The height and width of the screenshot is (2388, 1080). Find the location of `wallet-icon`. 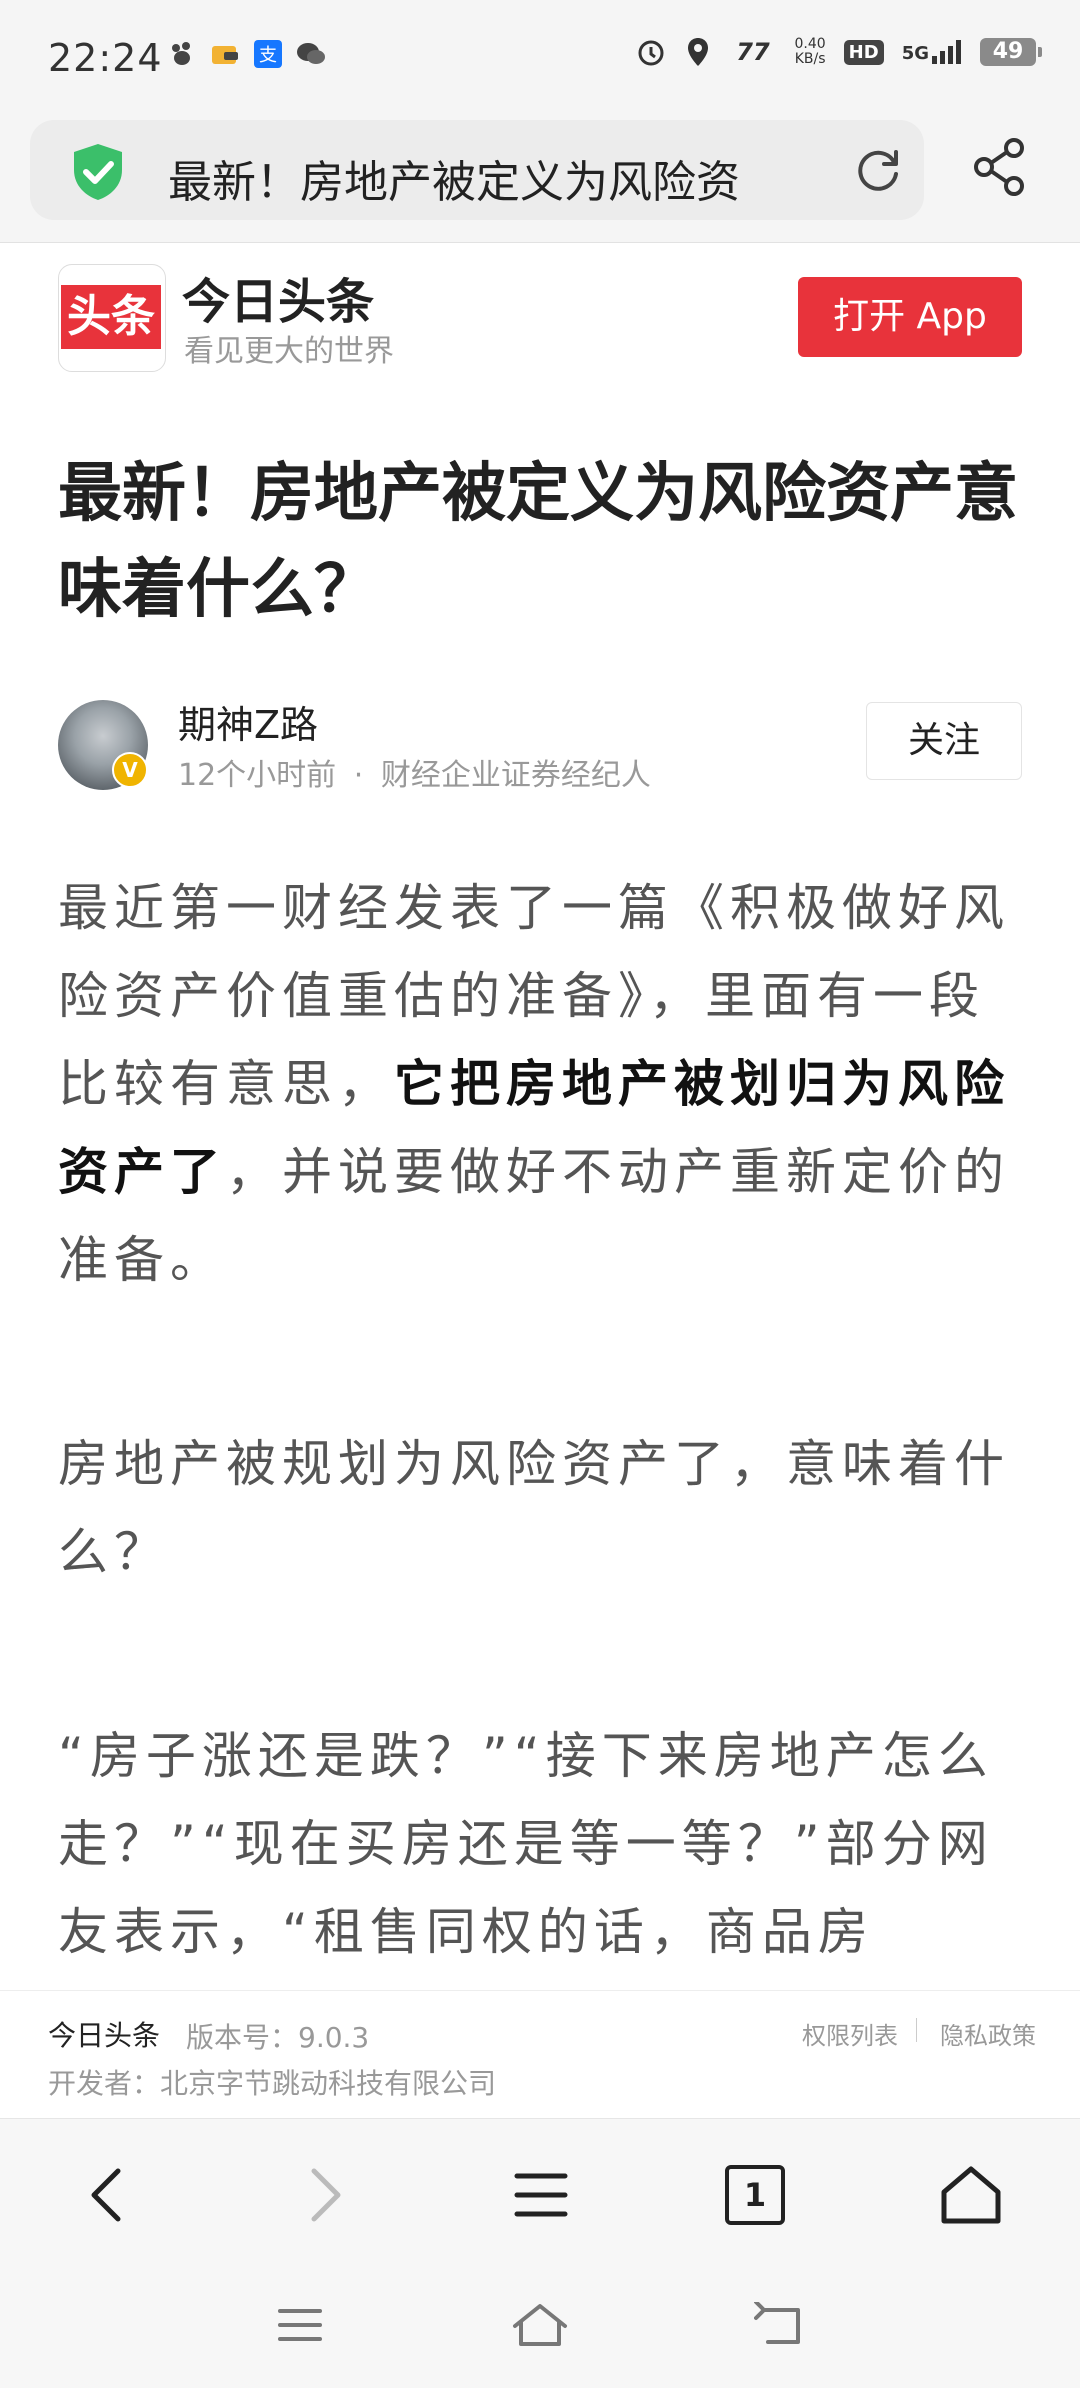

wallet-icon is located at coordinates (225, 55).